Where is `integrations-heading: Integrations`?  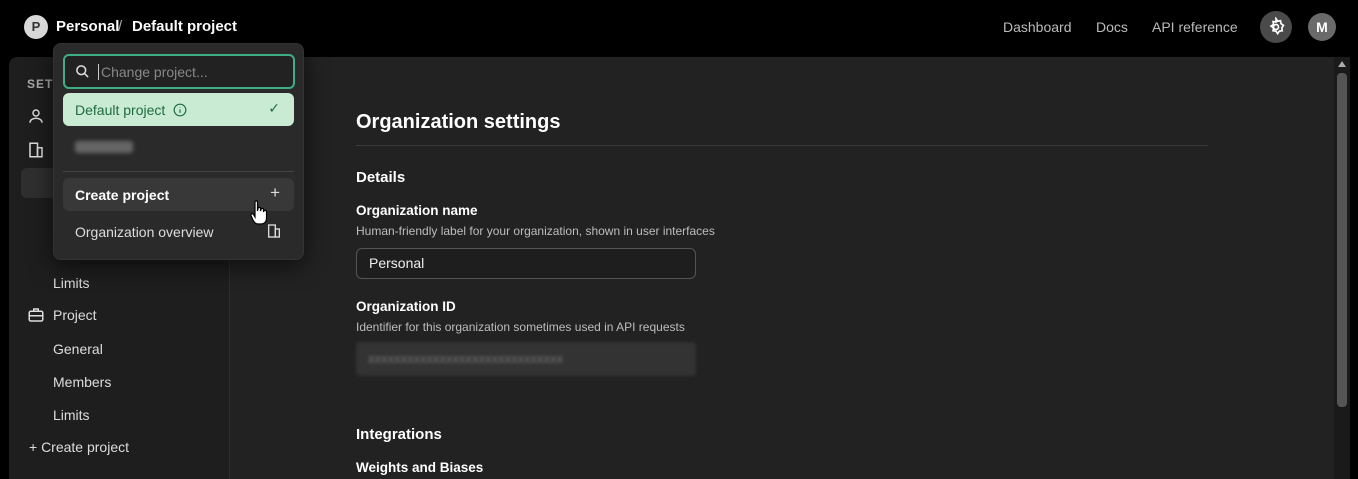
integrations-heading: Integrations is located at coordinates (399, 434).